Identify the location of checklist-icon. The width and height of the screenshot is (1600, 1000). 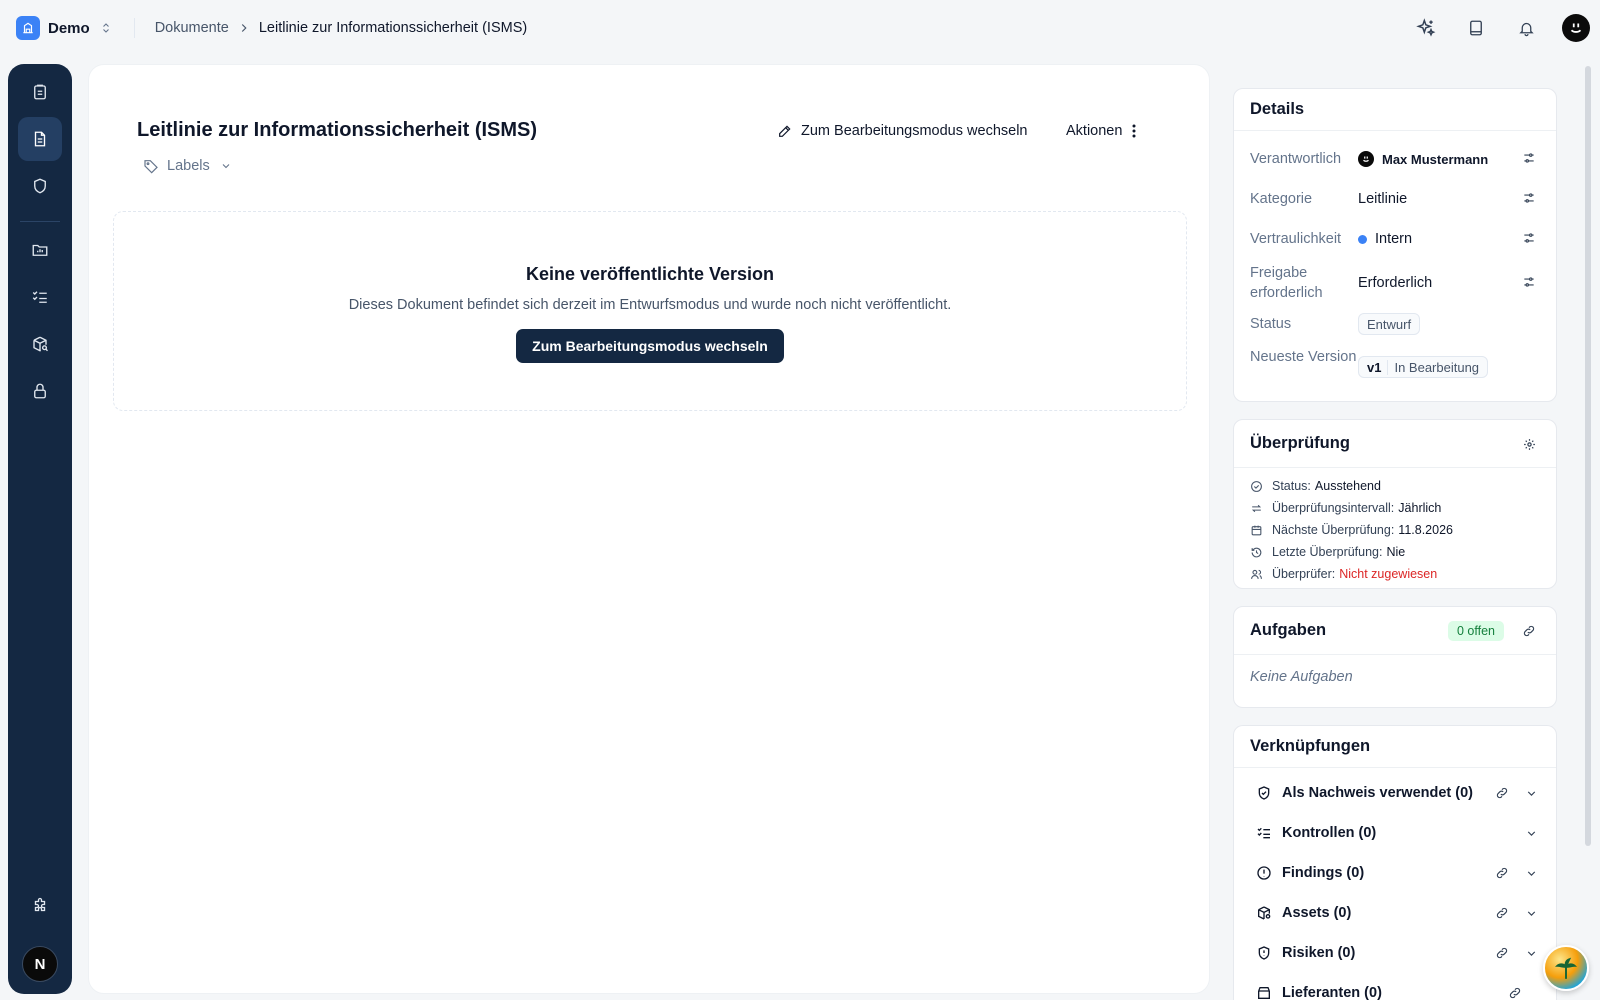
(39, 297).